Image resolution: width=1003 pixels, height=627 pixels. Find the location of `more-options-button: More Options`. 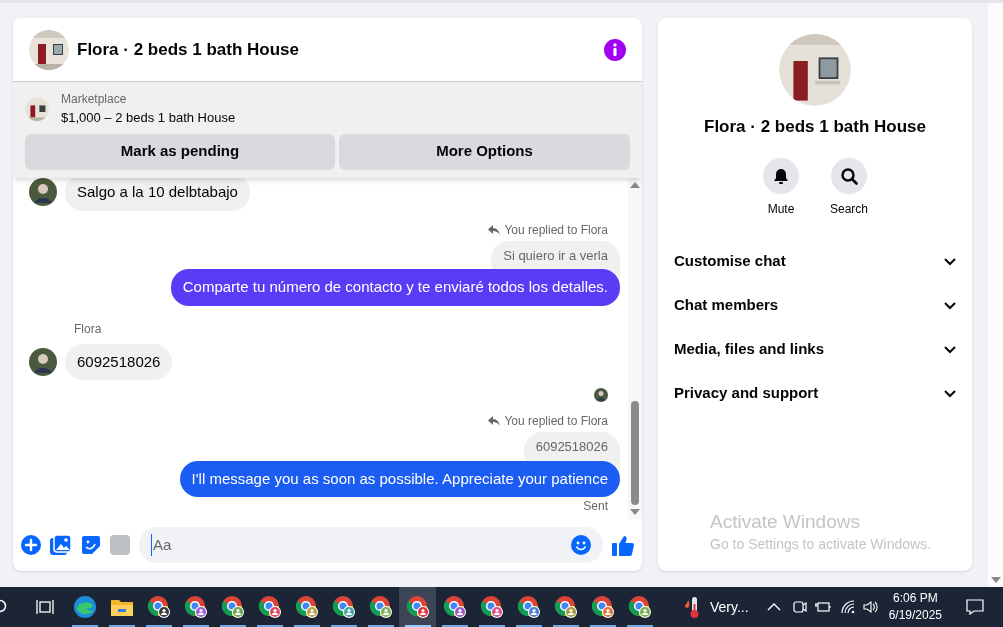

more-options-button: More Options is located at coordinates (484, 151).